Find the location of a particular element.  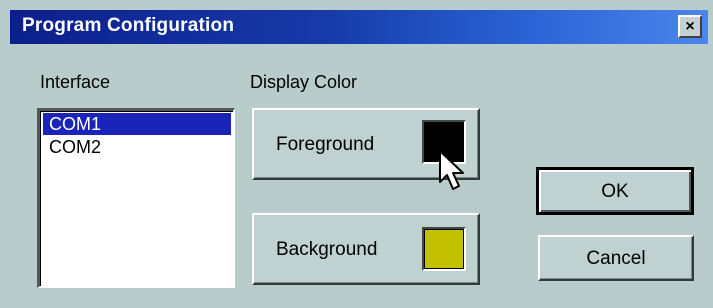

background-color-fill is located at coordinates (444, 249).